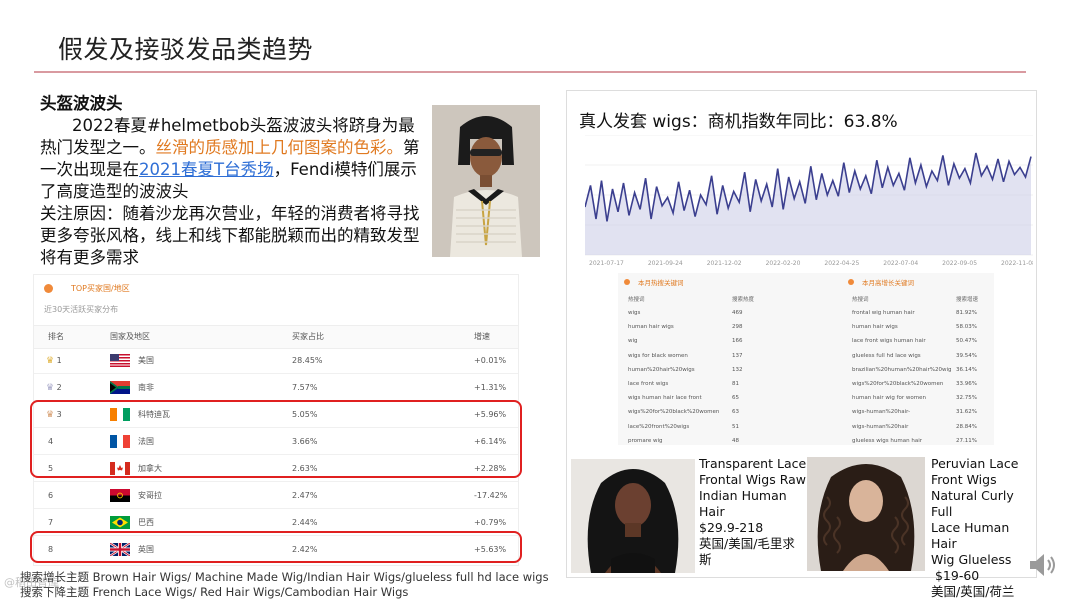 The width and height of the screenshot is (1080, 606). What do you see at coordinates (305, 495) in the screenshot?
I see `buyer-share: 2.47%` at bounding box center [305, 495].